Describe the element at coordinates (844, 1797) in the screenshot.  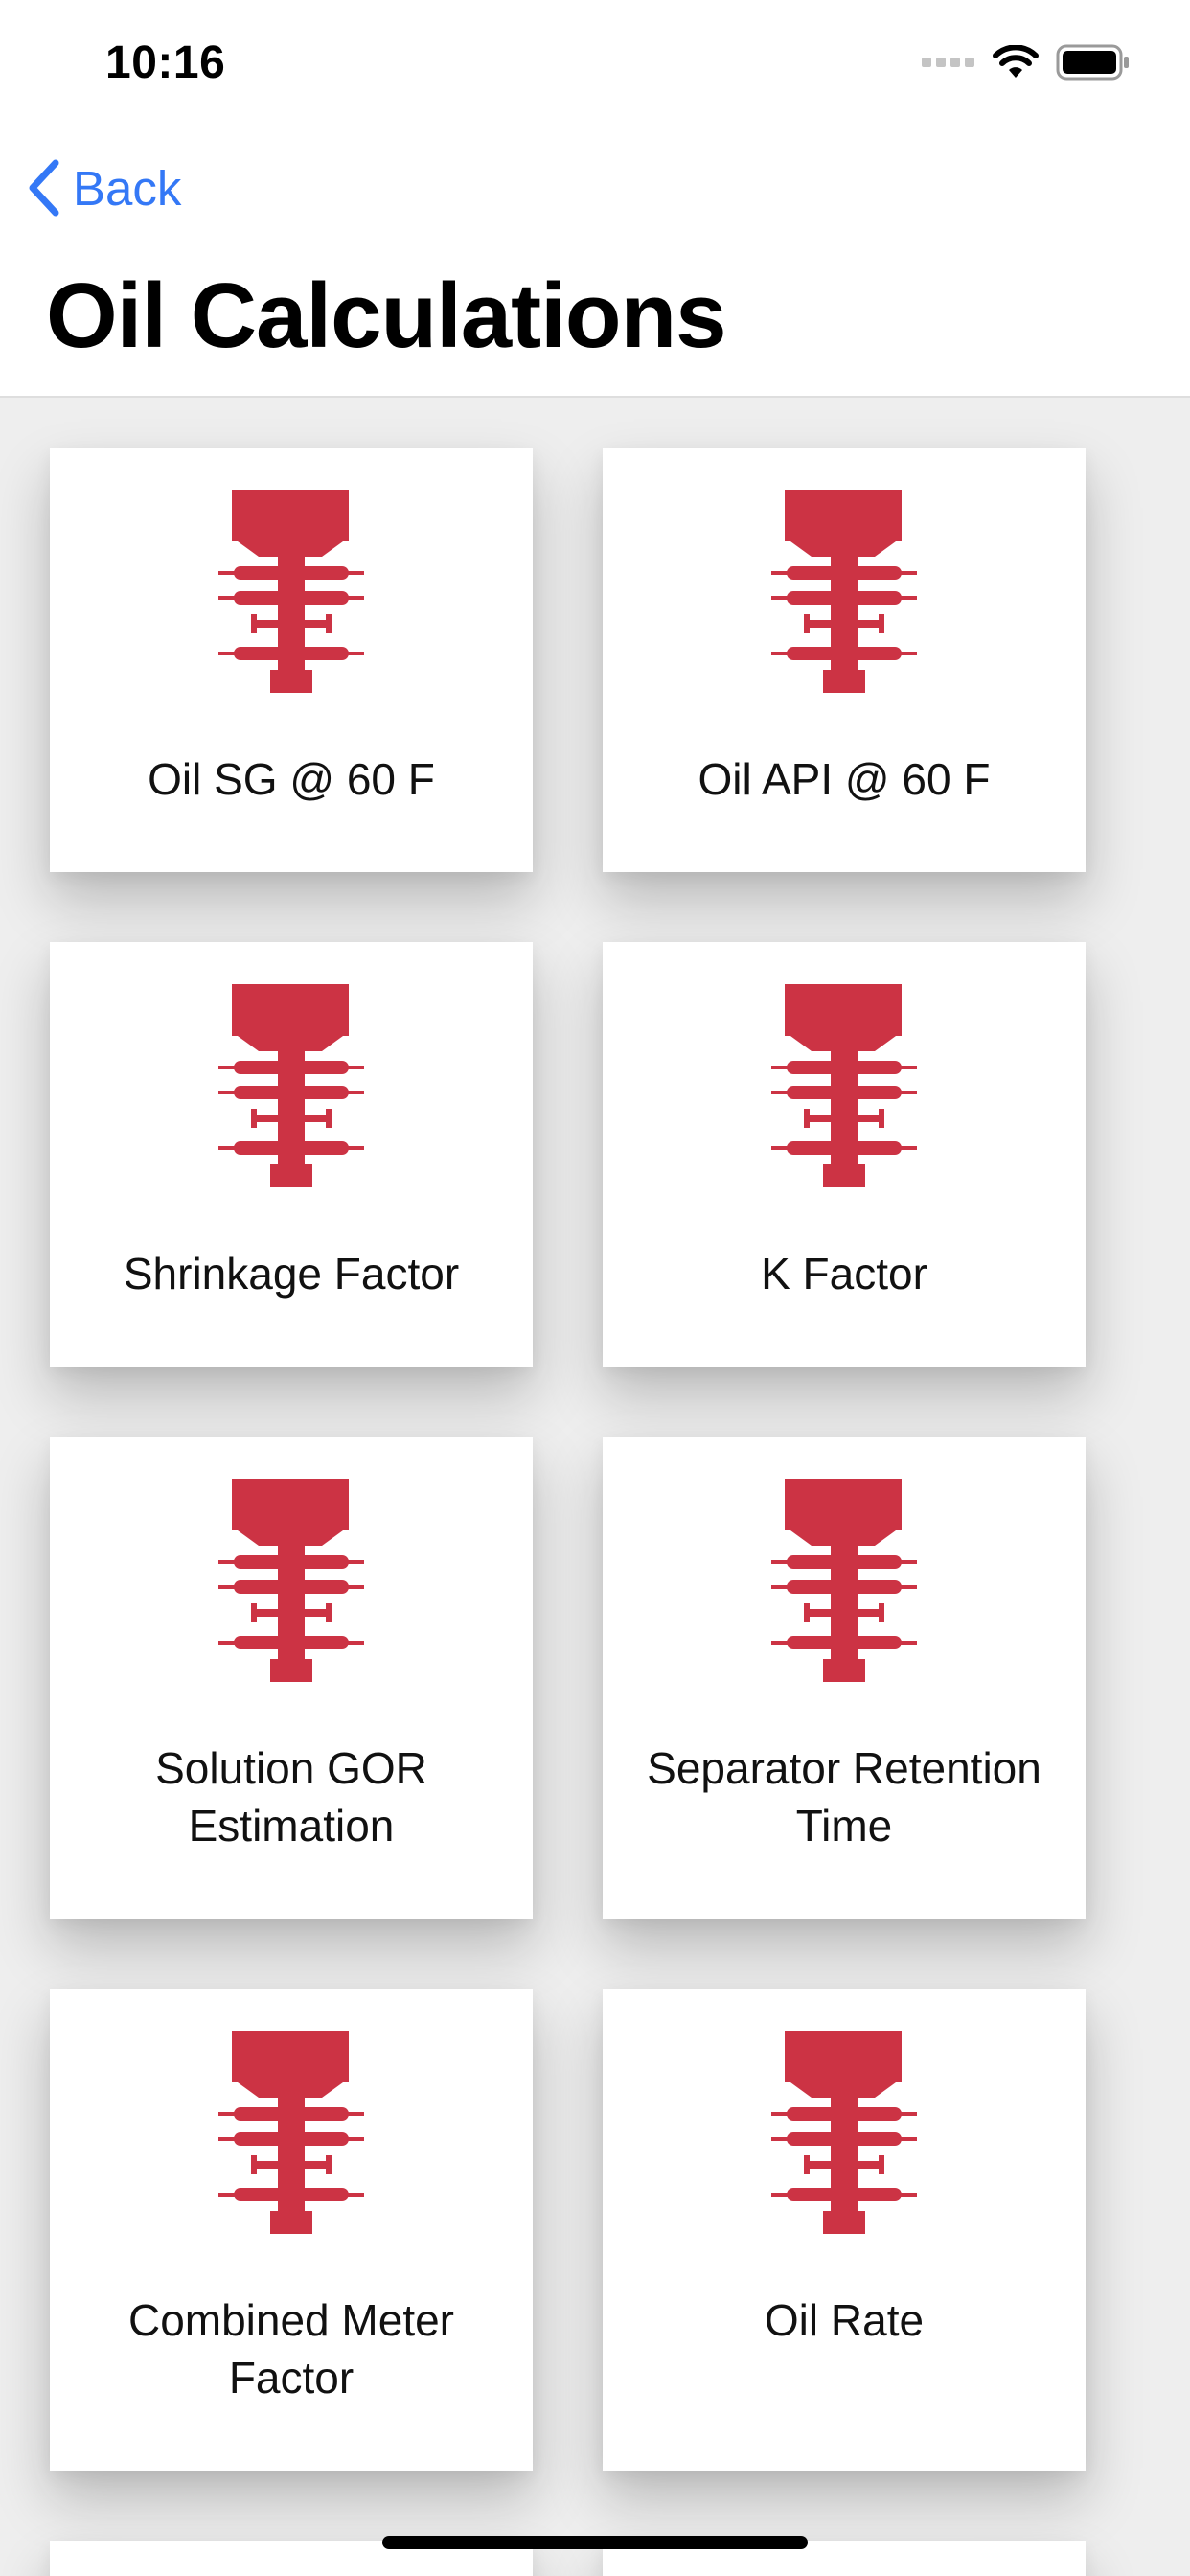
I see `card-label: Separator Retention Time` at that location.